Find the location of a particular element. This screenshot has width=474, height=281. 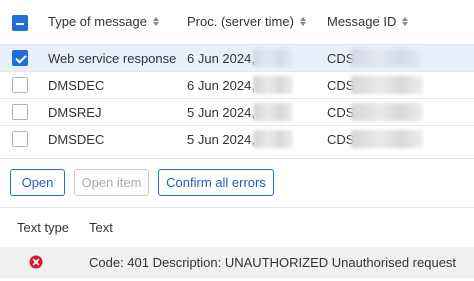

table-row: Web service response 6 Jun 2024, CDS. is located at coordinates (237, 57).